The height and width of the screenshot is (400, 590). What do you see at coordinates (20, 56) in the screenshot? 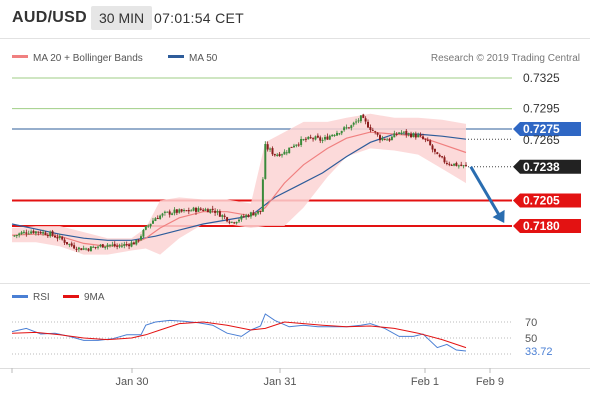
I see `ma20-legend-swatch` at bounding box center [20, 56].